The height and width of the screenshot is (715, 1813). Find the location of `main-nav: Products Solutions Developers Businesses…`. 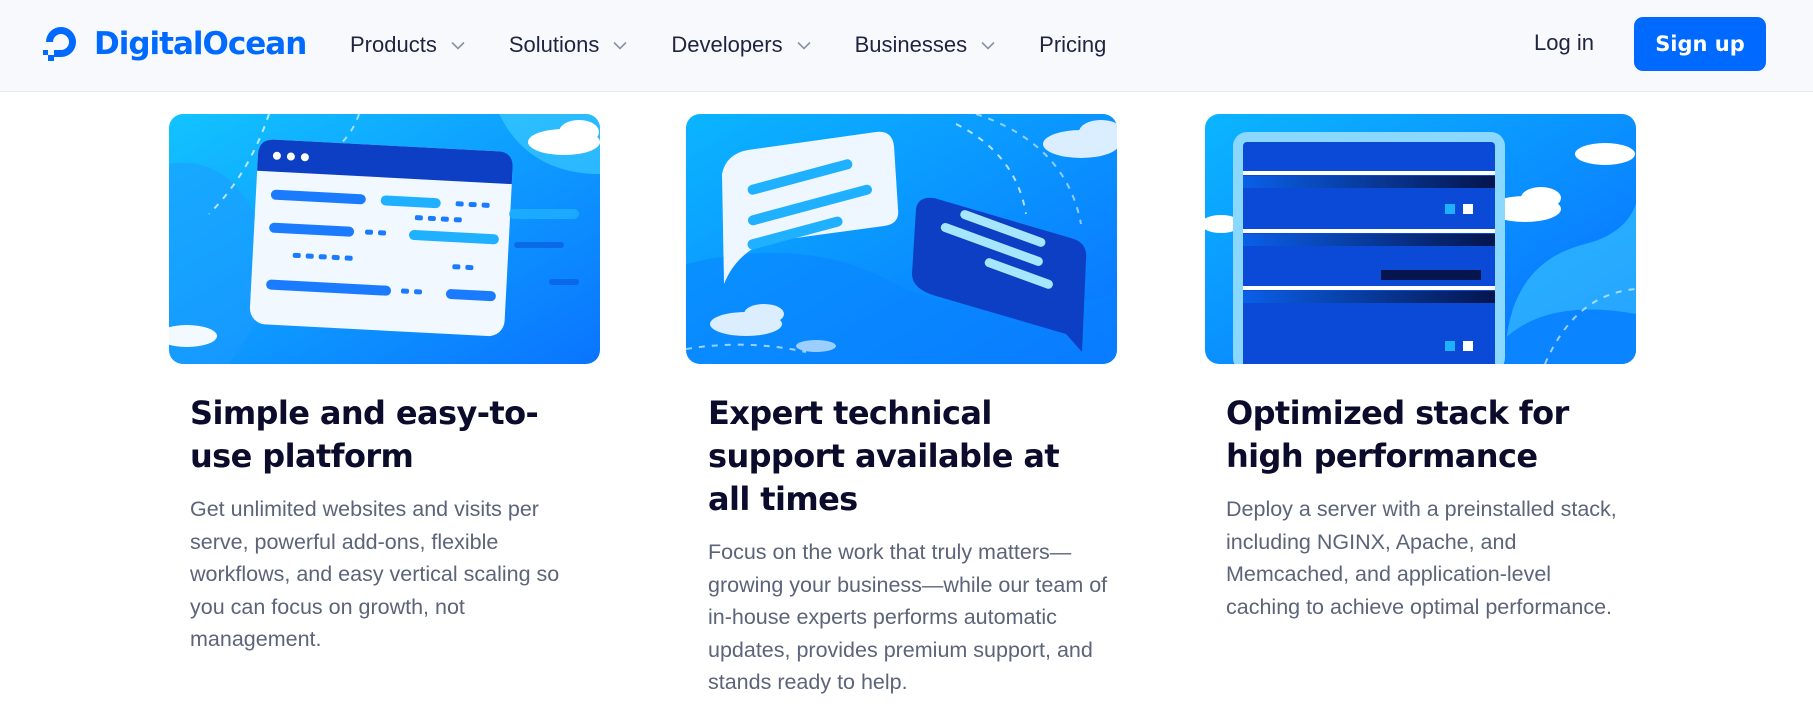

main-nav: Products Solutions Developers Businesses… is located at coordinates (750, 45).